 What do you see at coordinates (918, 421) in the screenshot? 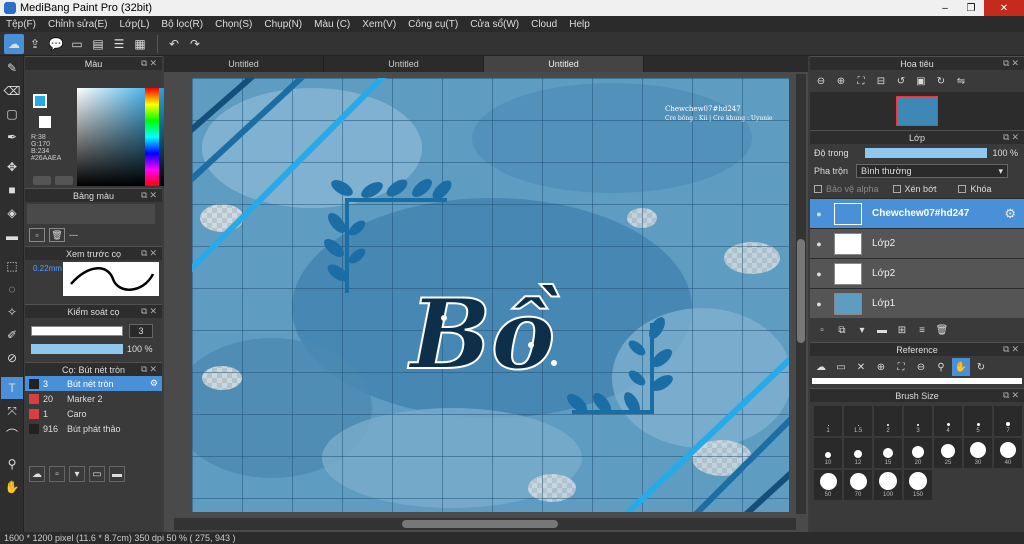
I see `brush-size-cell: 3` at bounding box center [918, 421].